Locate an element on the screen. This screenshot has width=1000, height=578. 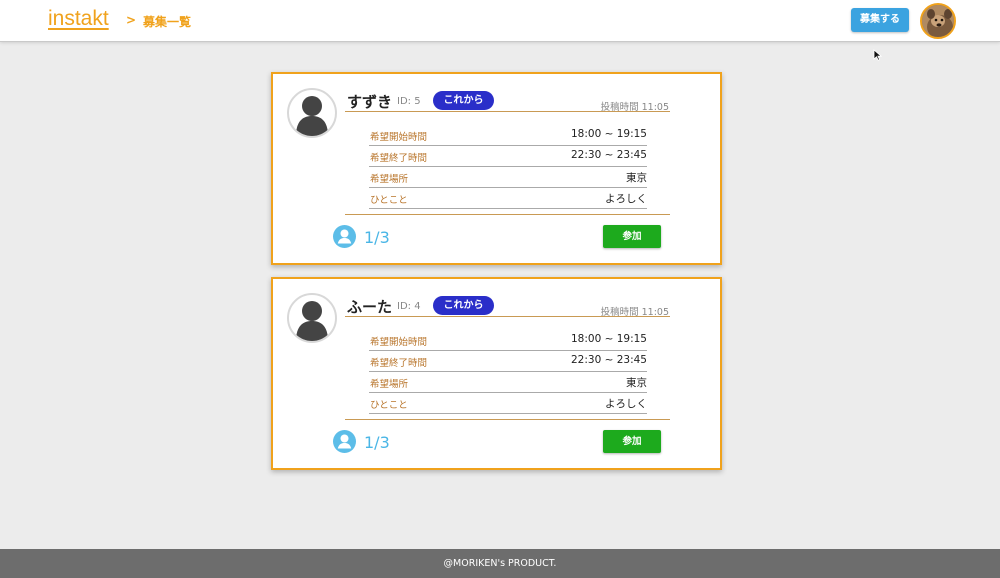
post-user-id: ID: 4 is located at coordinates (409, 306).